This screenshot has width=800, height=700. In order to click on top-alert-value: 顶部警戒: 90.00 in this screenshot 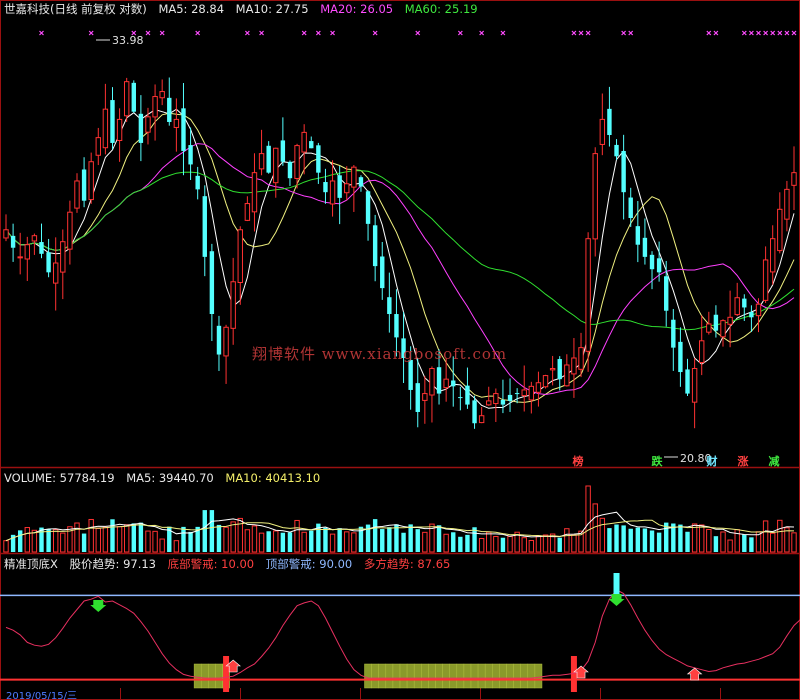, I will do `click(309, 564)`.